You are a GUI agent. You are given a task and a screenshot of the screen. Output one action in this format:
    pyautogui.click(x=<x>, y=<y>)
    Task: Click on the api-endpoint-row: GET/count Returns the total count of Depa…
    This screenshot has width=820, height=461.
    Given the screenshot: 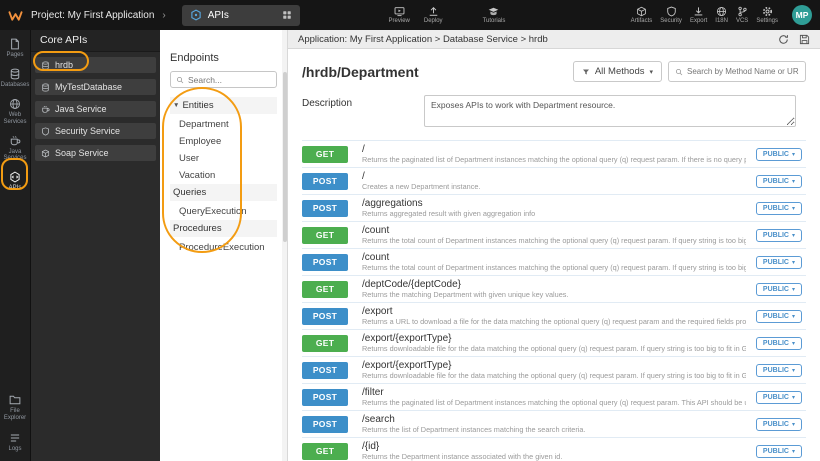 What is the action you would take?
    pyautogui.click(x=554, y=235)
    